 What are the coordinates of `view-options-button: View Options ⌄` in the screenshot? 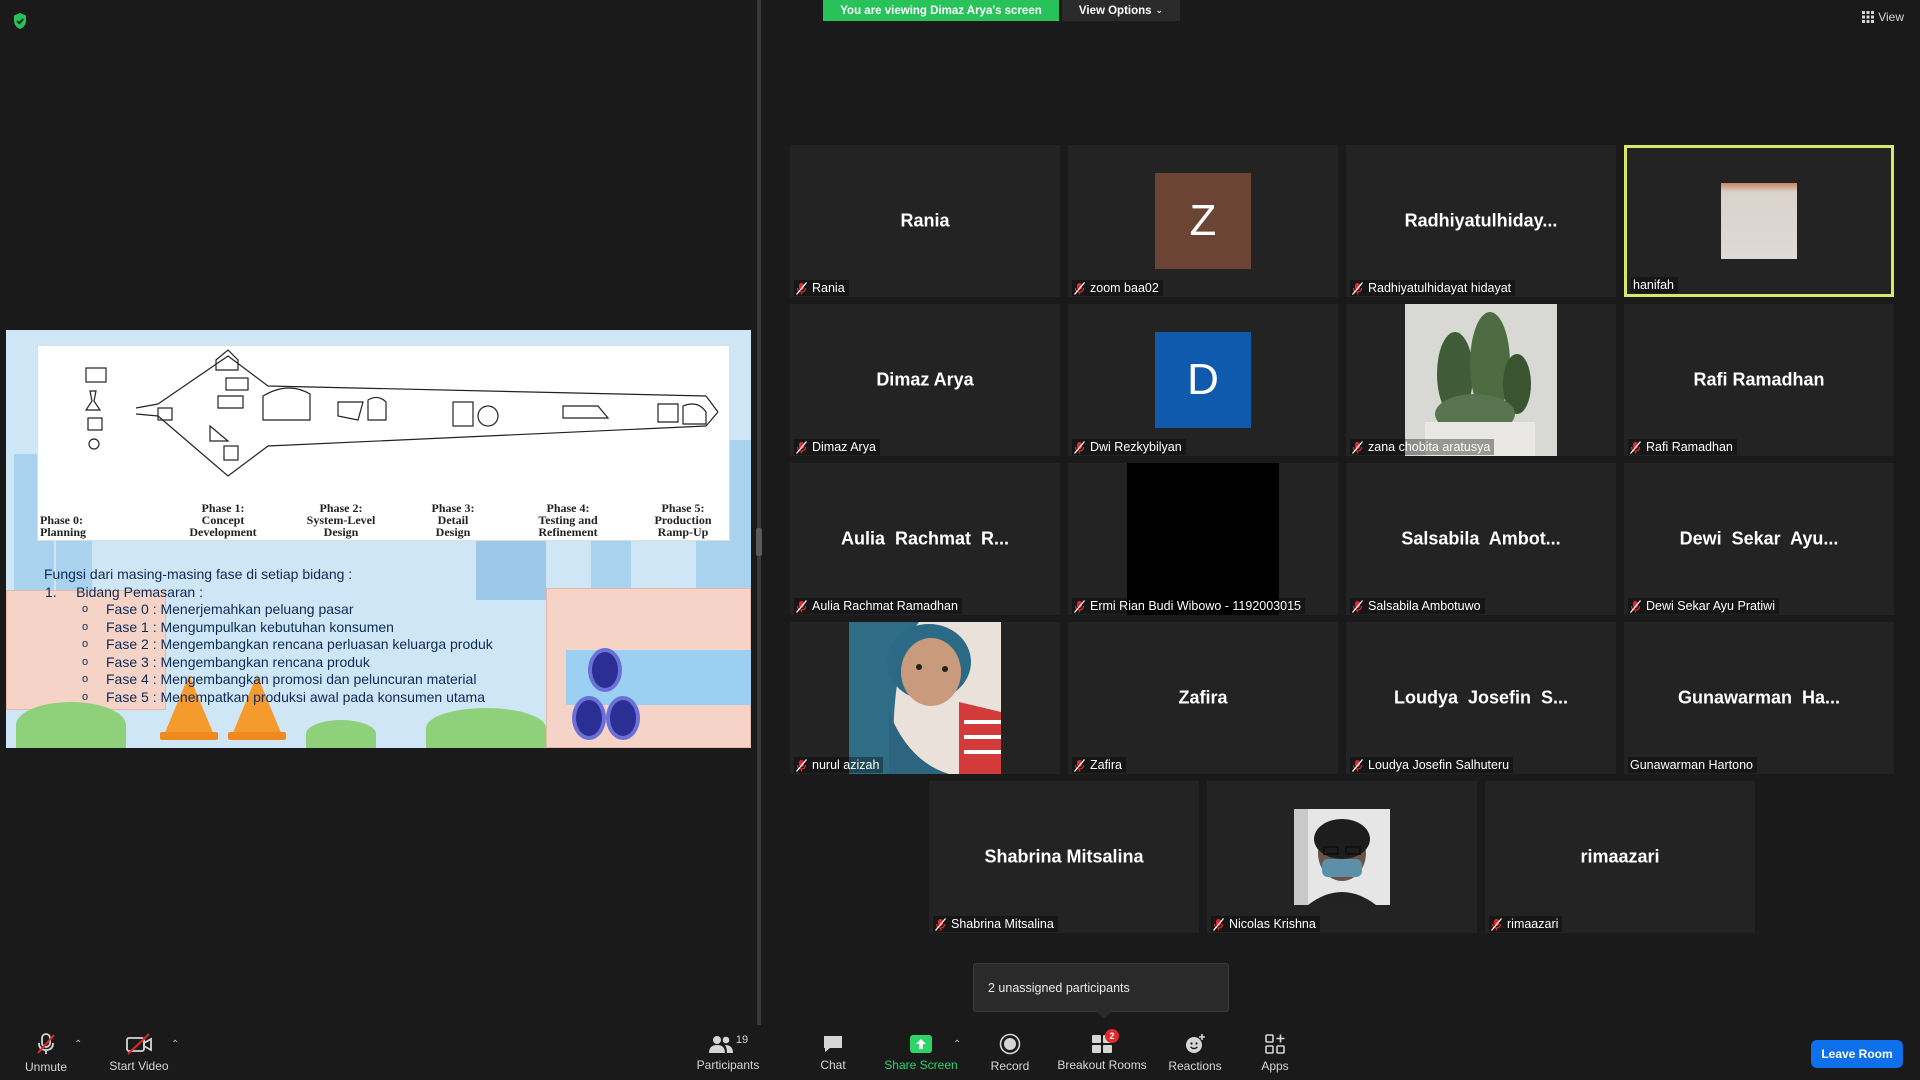 It's located at (1121, 10).